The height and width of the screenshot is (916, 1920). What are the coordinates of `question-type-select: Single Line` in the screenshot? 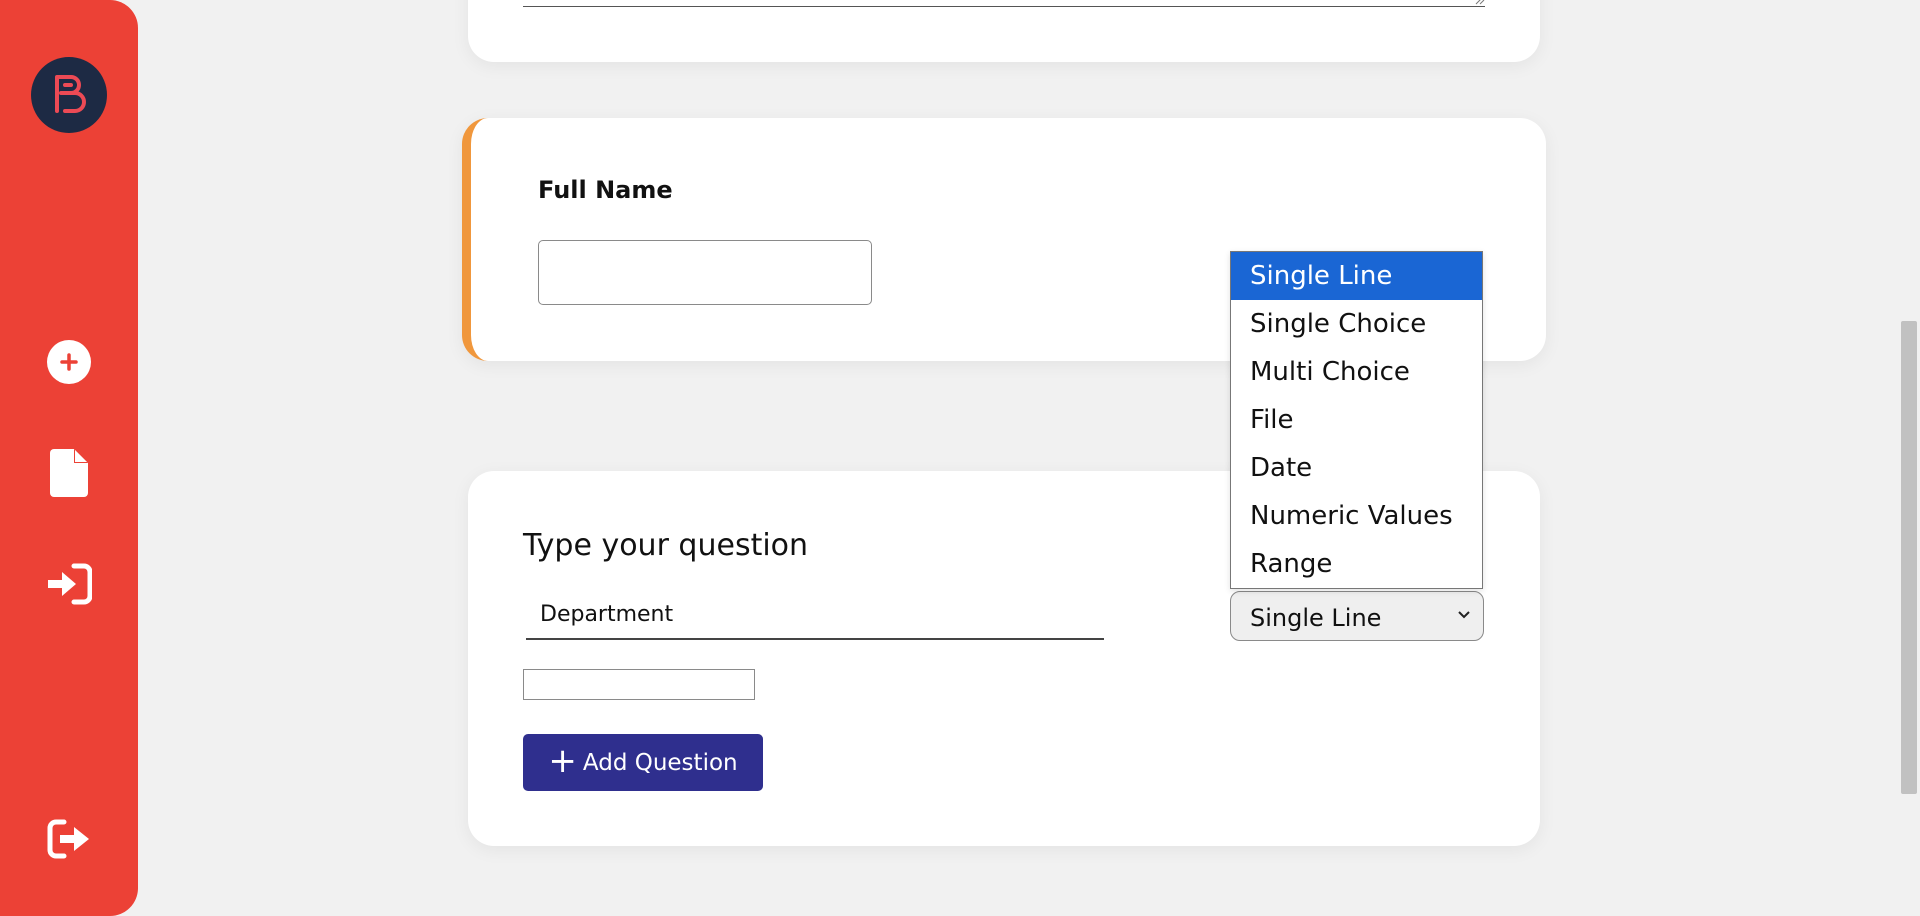 It's located at (1357, 616).